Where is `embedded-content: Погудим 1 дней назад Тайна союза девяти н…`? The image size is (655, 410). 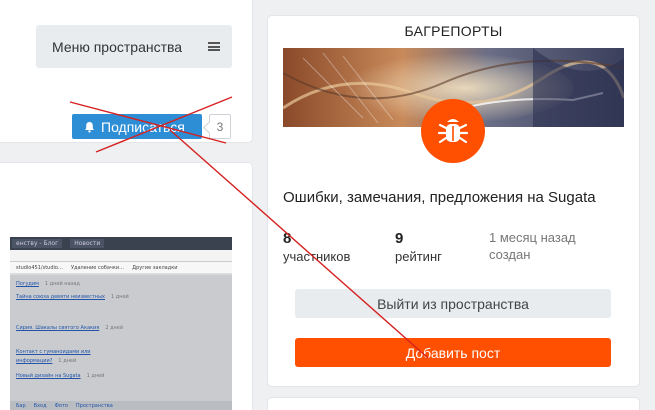
embedded-content: Погудим 1 дней назад Тайна союза девяти н… is located at coordinates (121, 338).